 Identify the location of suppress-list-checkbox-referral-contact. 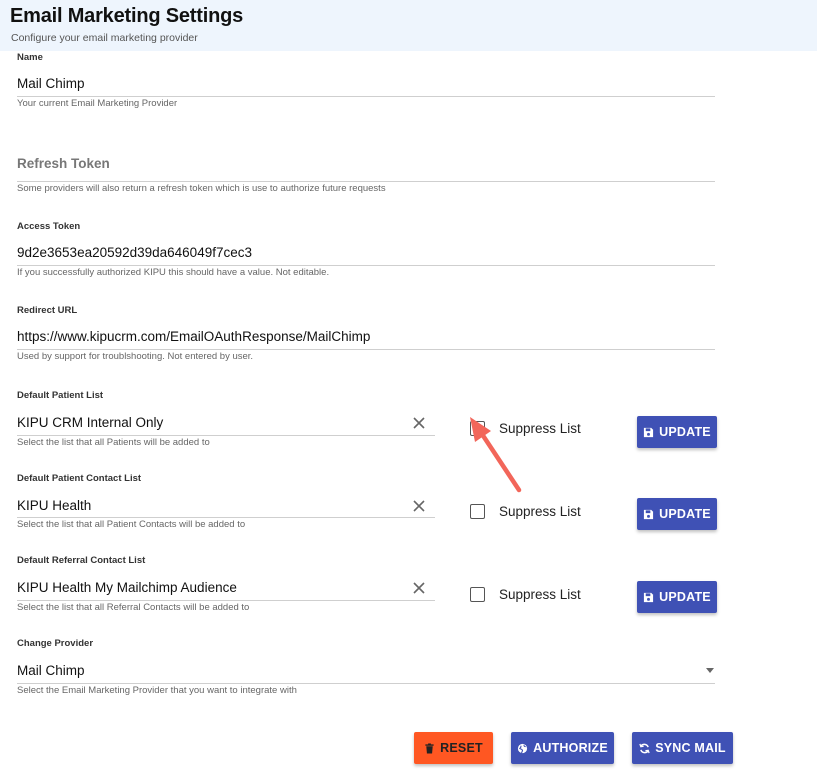
(477, 594).